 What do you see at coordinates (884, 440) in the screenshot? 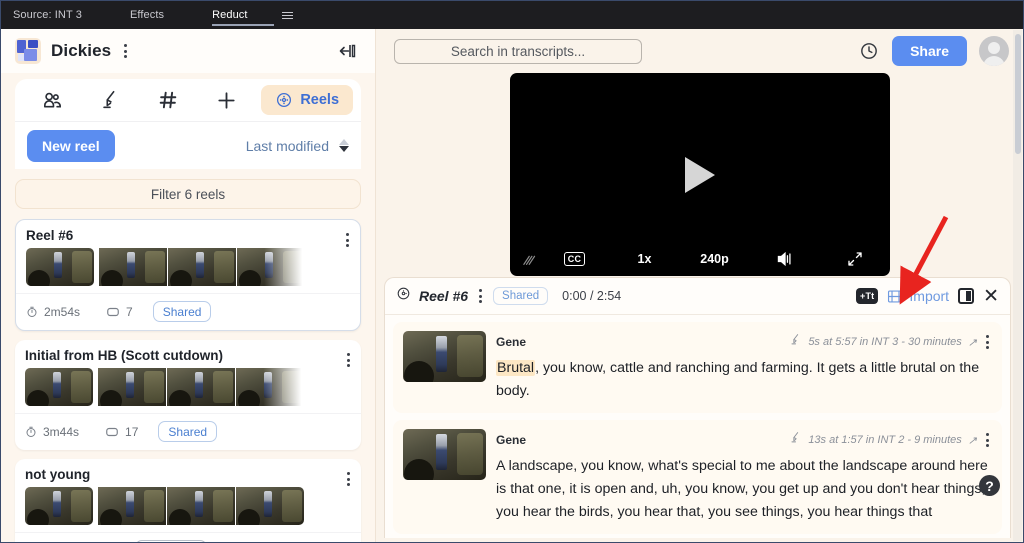
I see `transcript-source-ref: 13s at 1:57 in INT 2 - 9 minutes` at bounding box center [884, 440].